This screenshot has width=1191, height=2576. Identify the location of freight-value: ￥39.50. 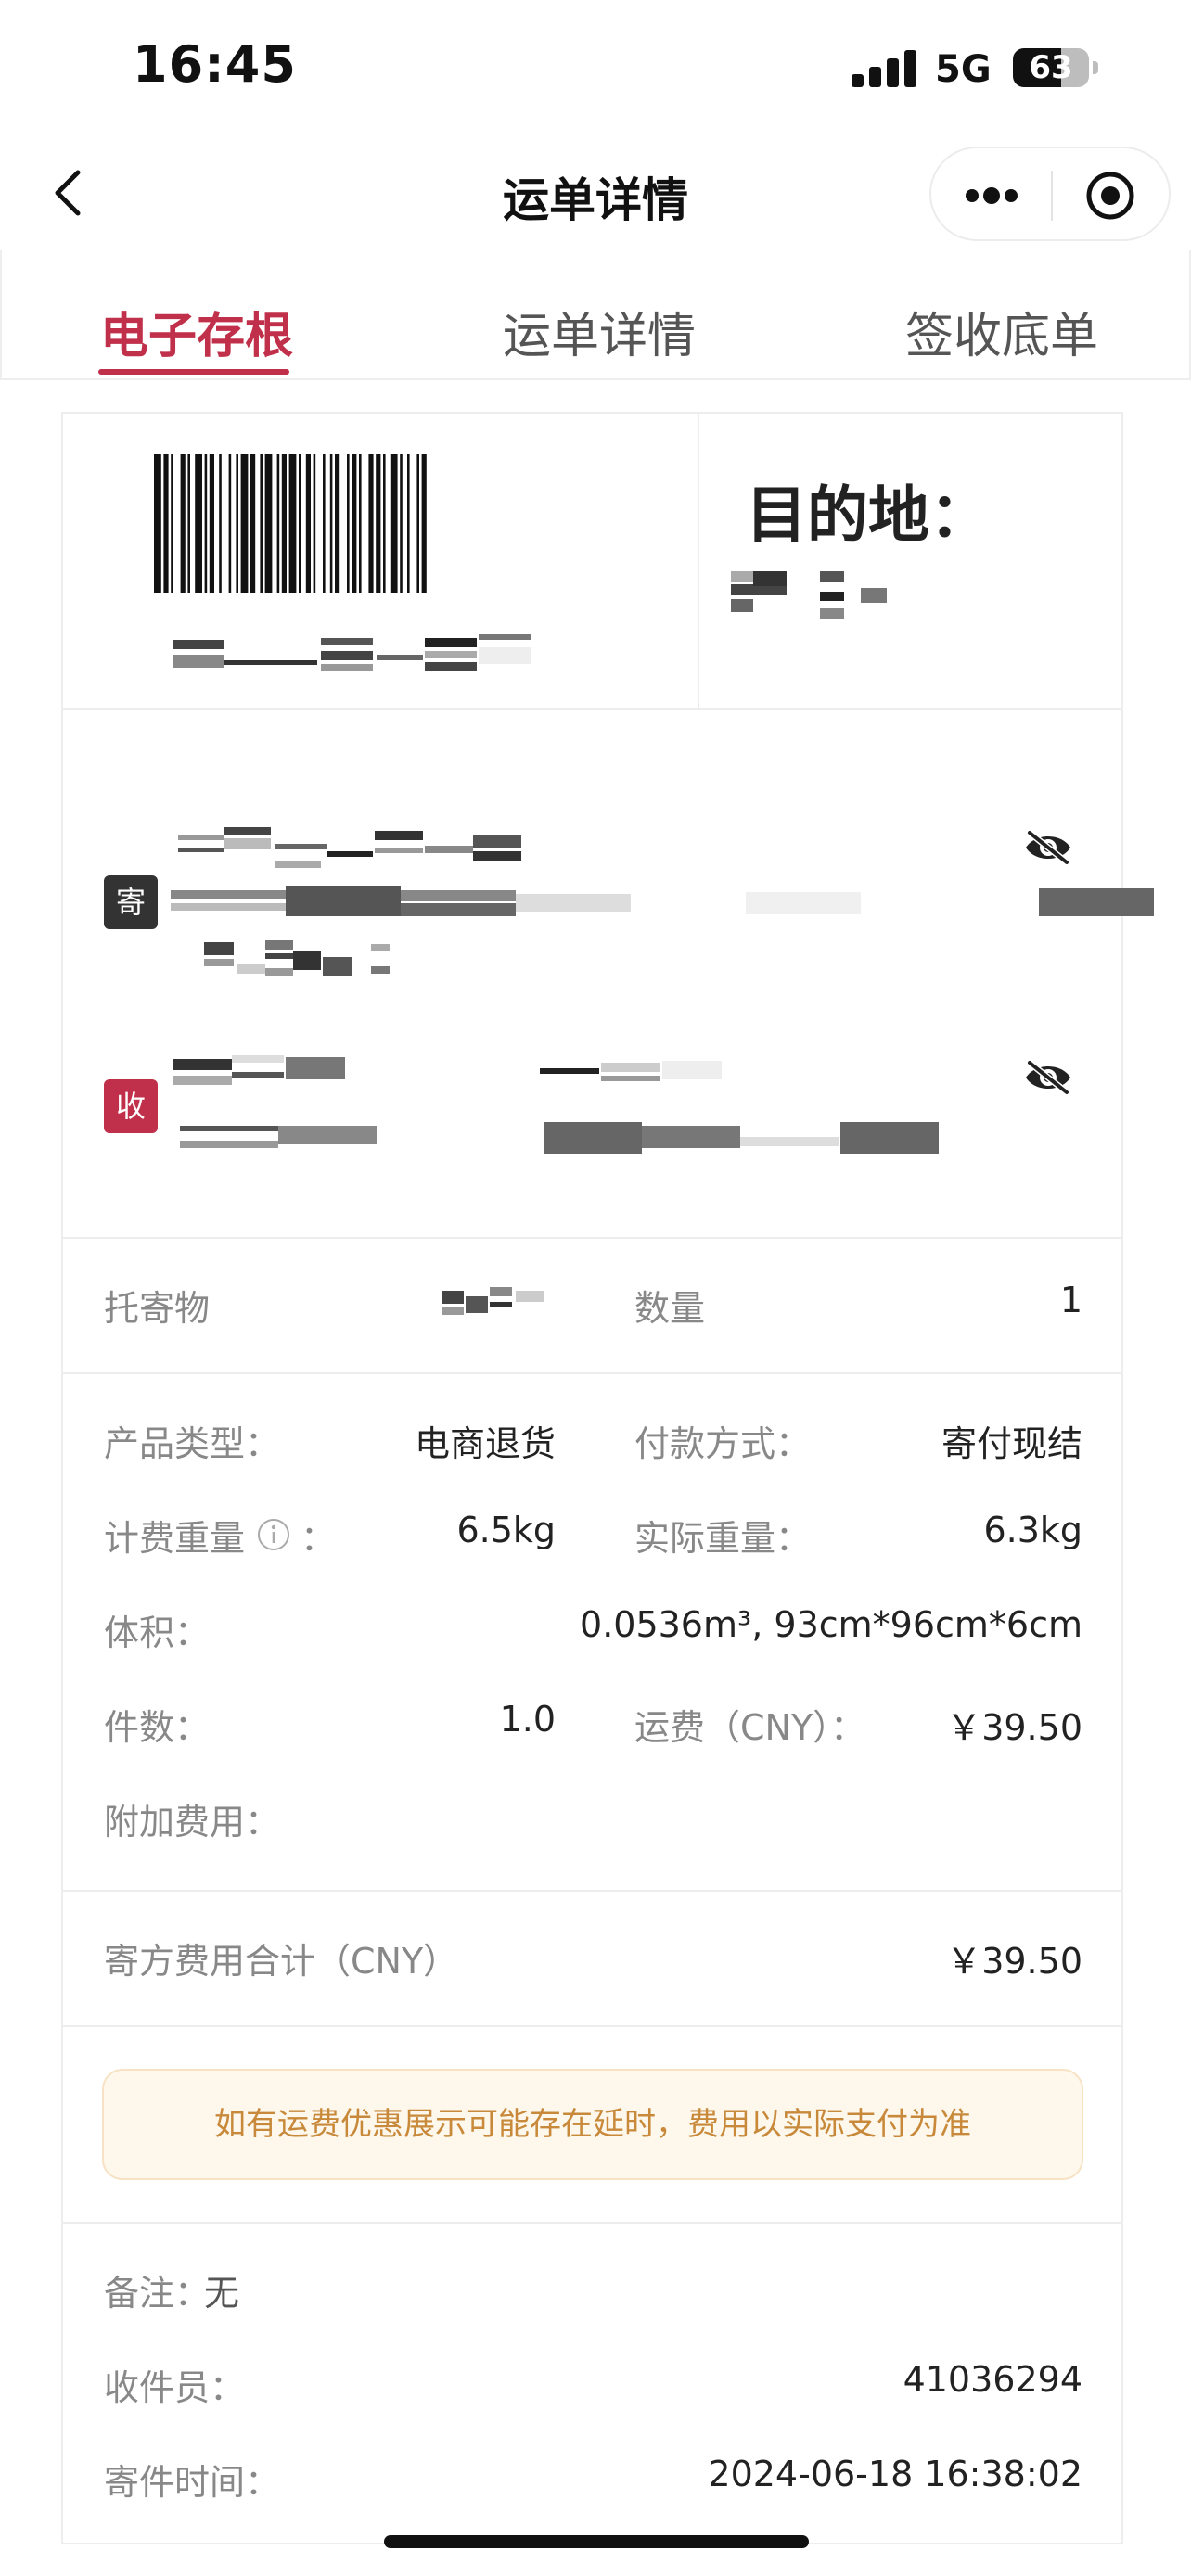
(1014, 1727).